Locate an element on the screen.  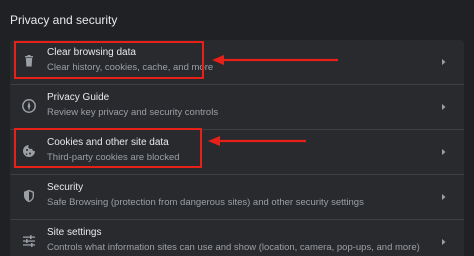
section-title: Privacy and security is located at coordinates (64, 20).